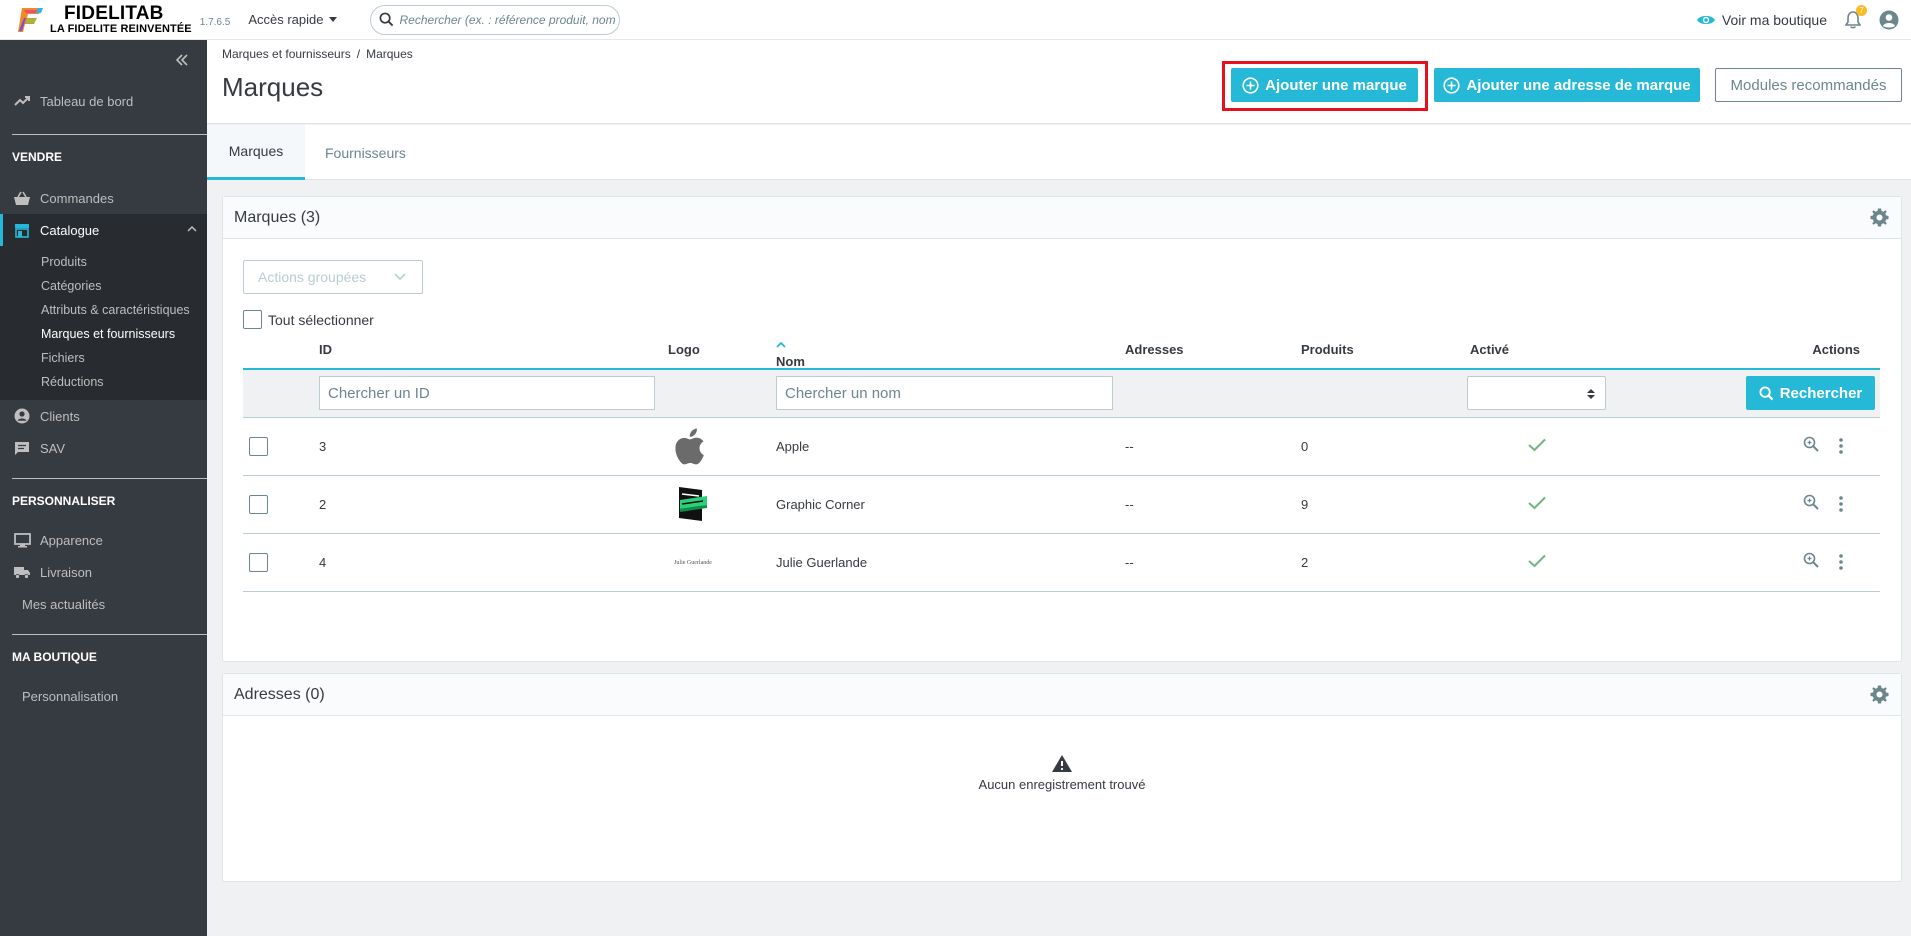 This screenshot has width=1911, height=936. I want to click on shopping-basket-icon, so click(22, 198).